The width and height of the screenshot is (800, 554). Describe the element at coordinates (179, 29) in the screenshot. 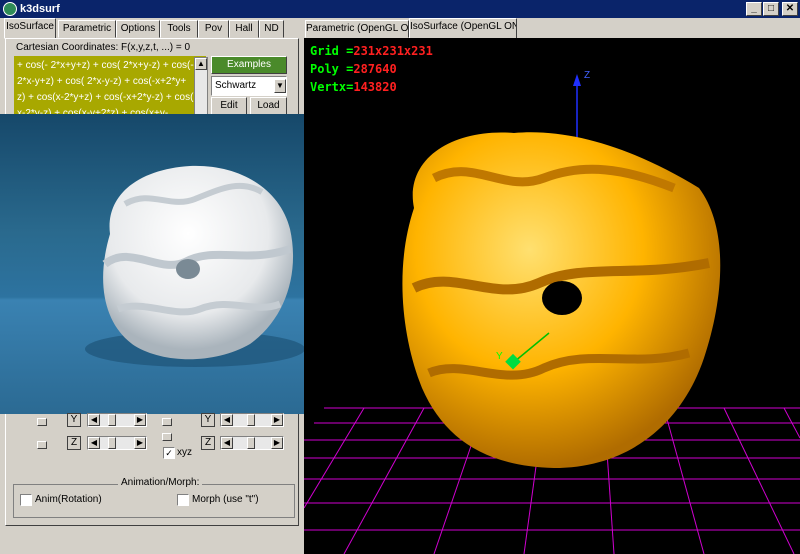

I see `tab-tools: Tools` at that location.